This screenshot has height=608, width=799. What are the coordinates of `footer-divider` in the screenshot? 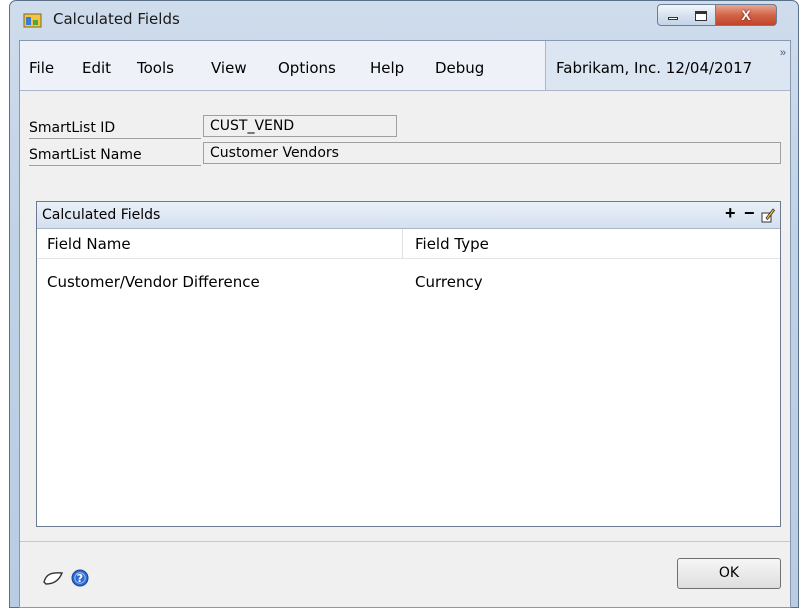 It's located at (405, 541).